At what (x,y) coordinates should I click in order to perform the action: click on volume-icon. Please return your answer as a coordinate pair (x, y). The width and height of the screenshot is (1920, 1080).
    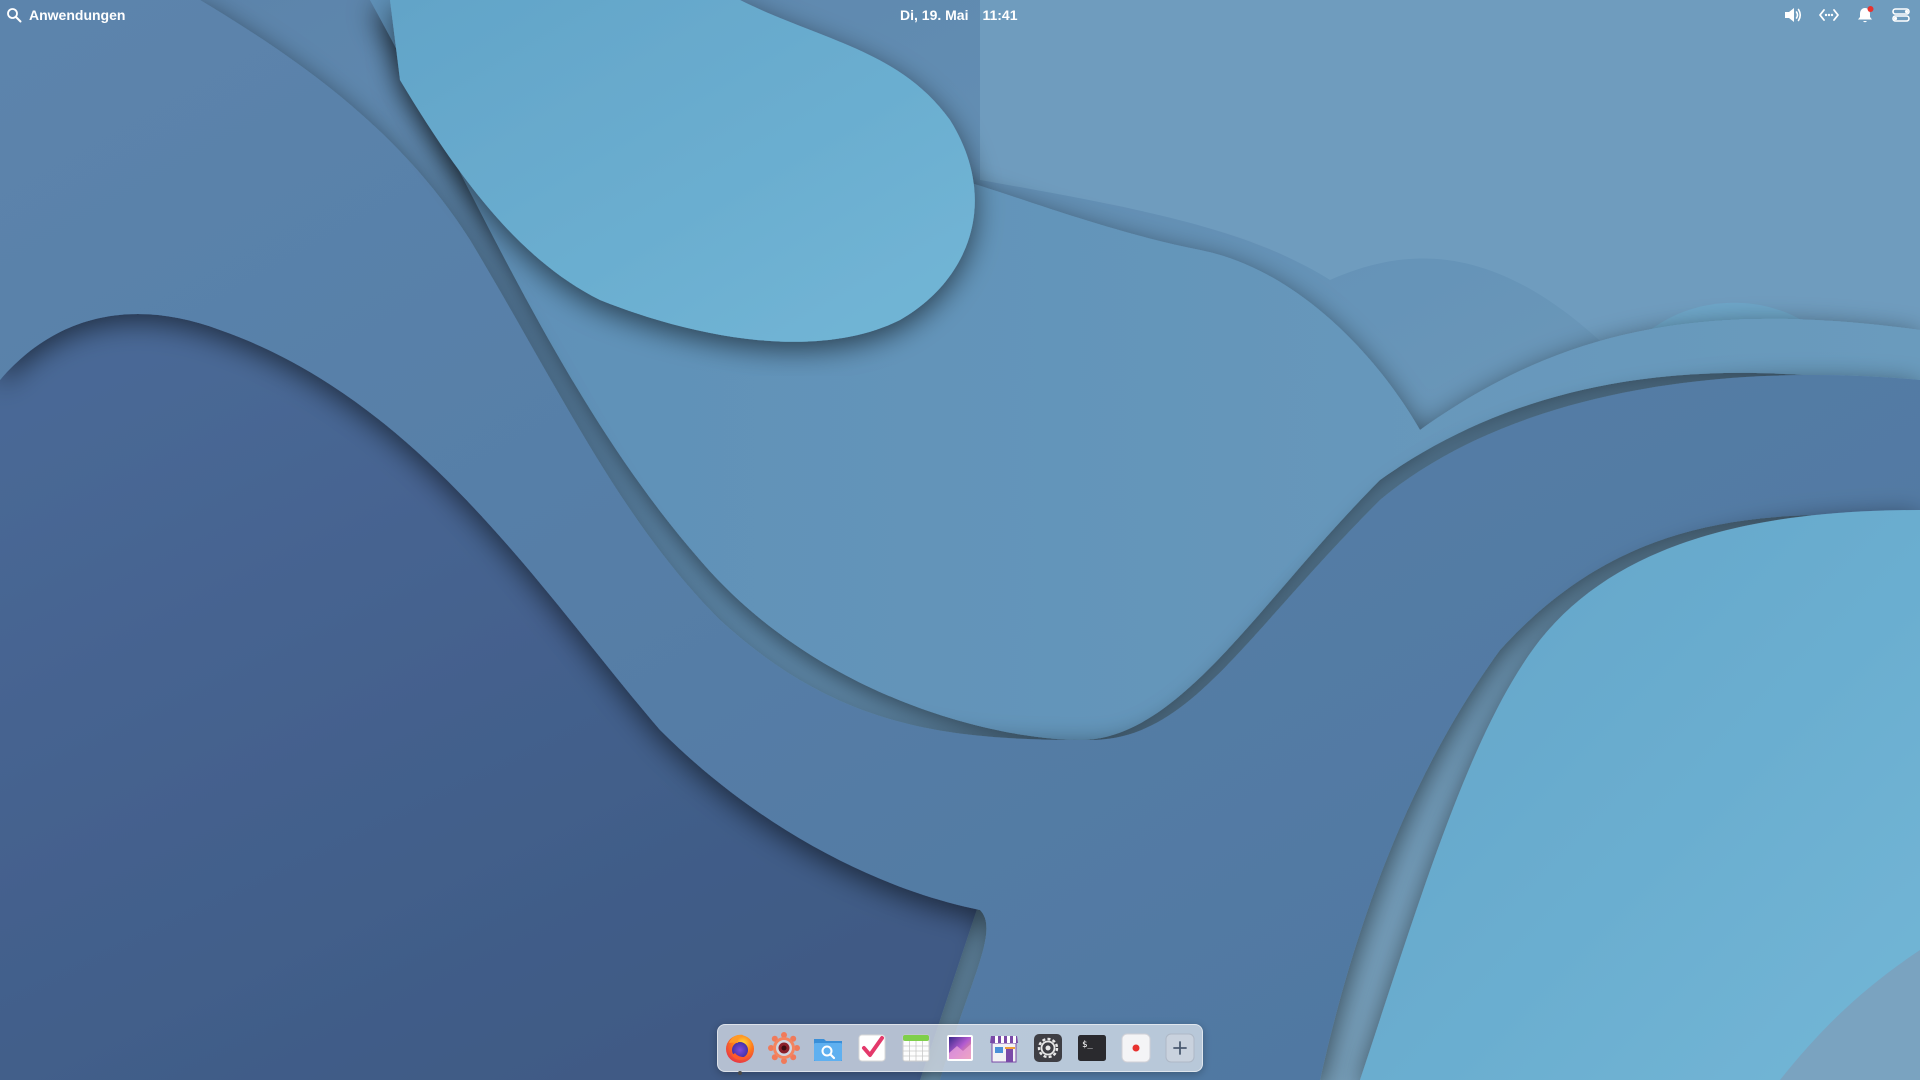
    Looking at the image, I should click on (1793, 15).